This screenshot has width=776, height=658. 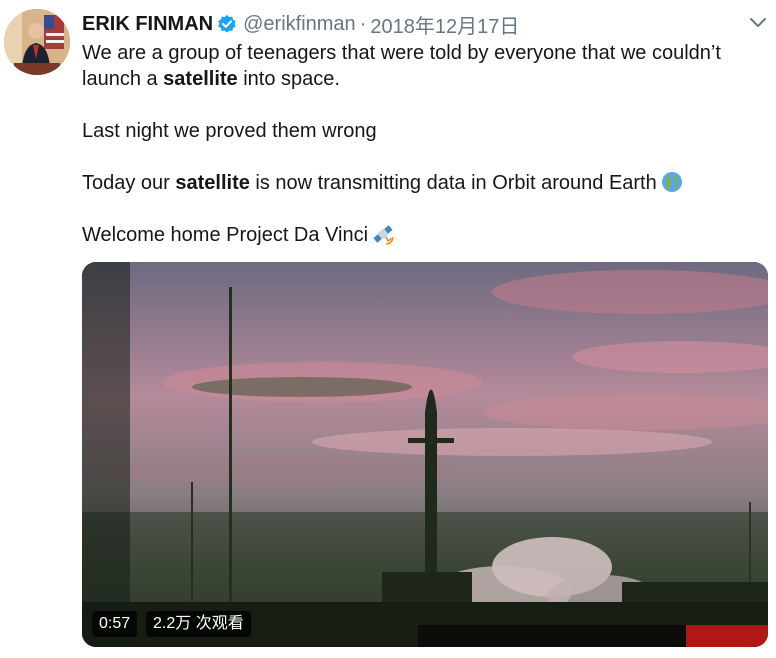 What do you see at coordinates (229, 131) in the screenshot?
I see `text-run: Last night we proved them wrong` at bounding box center [229, 131].